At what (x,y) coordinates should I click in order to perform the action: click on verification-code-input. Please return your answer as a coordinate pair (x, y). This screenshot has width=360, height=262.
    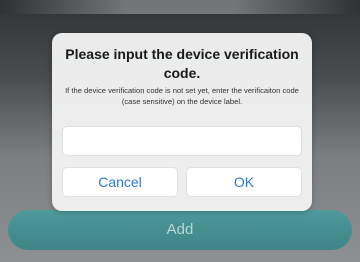
    Looking at the image, I should click on (182, 141).